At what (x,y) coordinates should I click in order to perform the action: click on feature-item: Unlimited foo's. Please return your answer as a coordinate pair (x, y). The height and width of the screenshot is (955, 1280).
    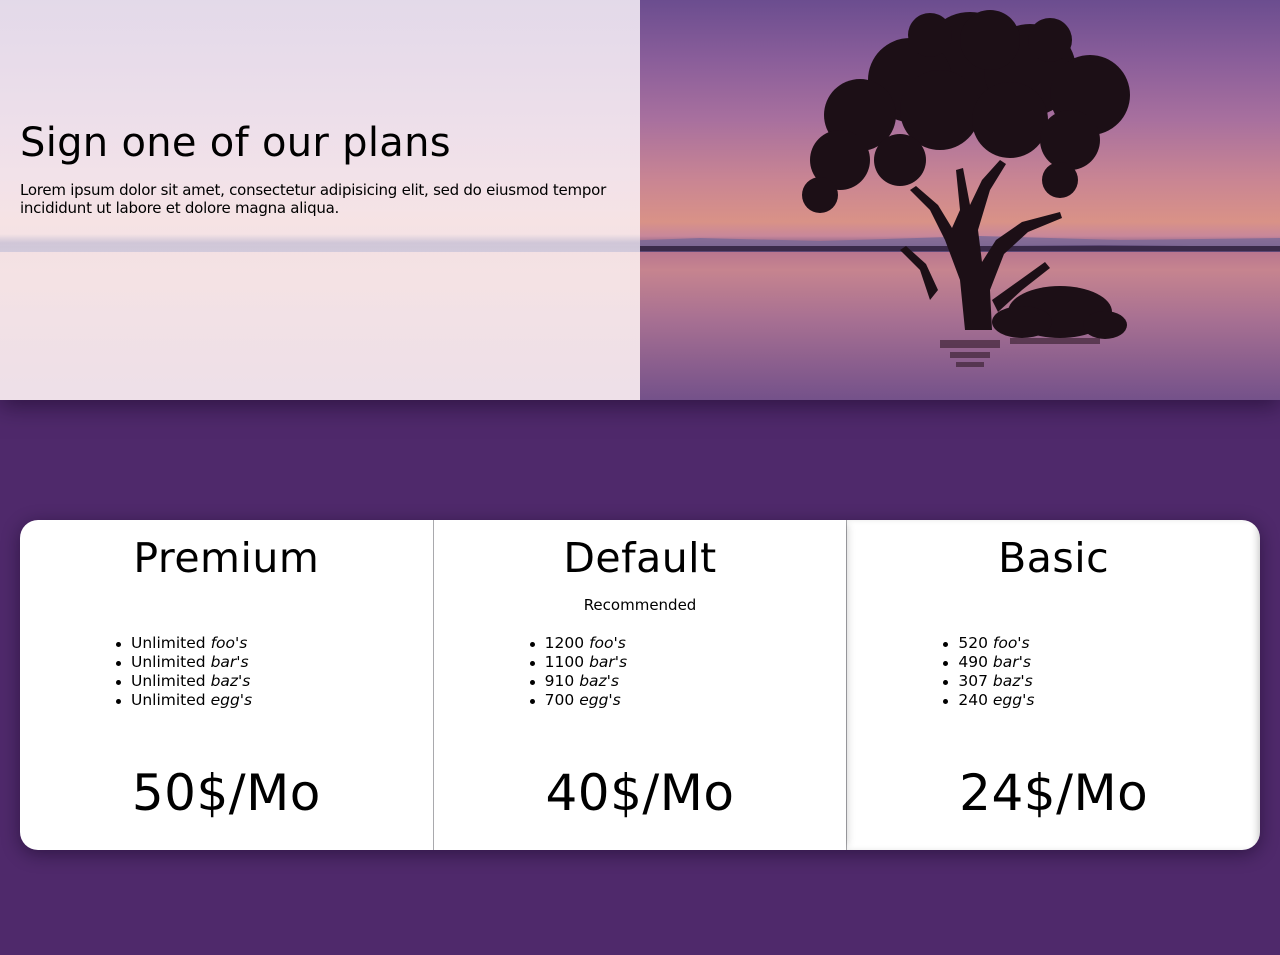
    Looking at the image, I should click on (184, 643).